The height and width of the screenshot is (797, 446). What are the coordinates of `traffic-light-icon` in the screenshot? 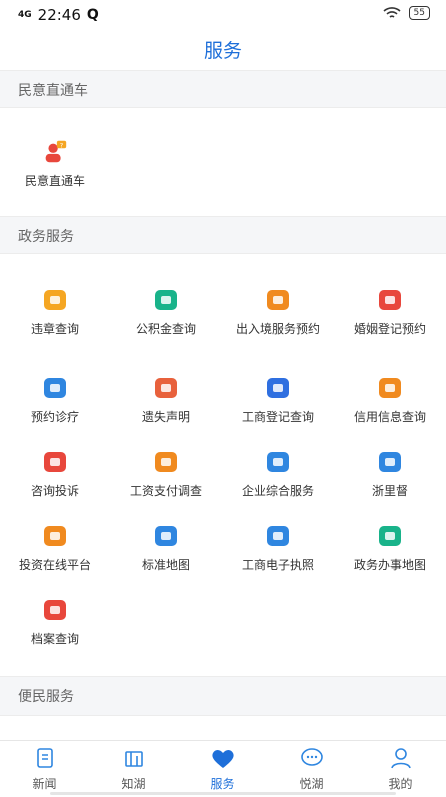 It's located at (55, 300).